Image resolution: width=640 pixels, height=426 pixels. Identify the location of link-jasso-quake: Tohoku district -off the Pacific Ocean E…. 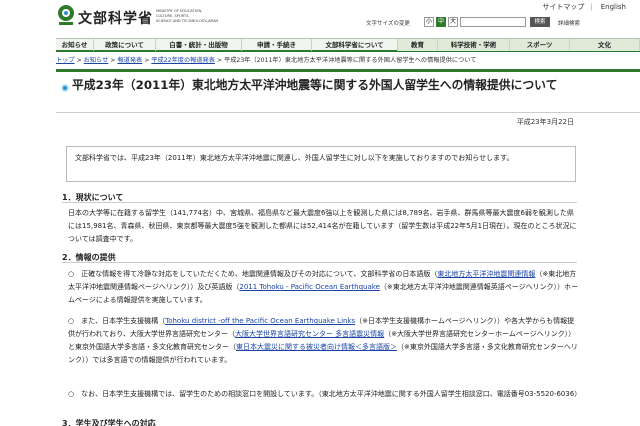
(260, 321).